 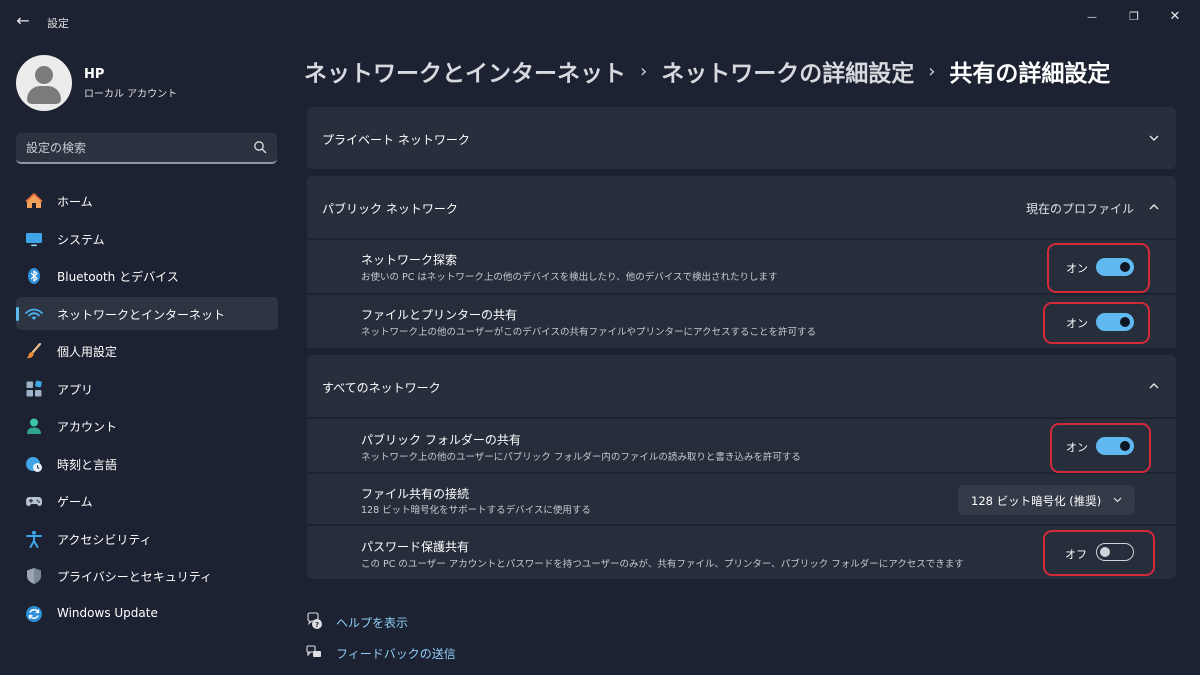 I want to click on close-button: ✕, so click(x=1175, y=17).